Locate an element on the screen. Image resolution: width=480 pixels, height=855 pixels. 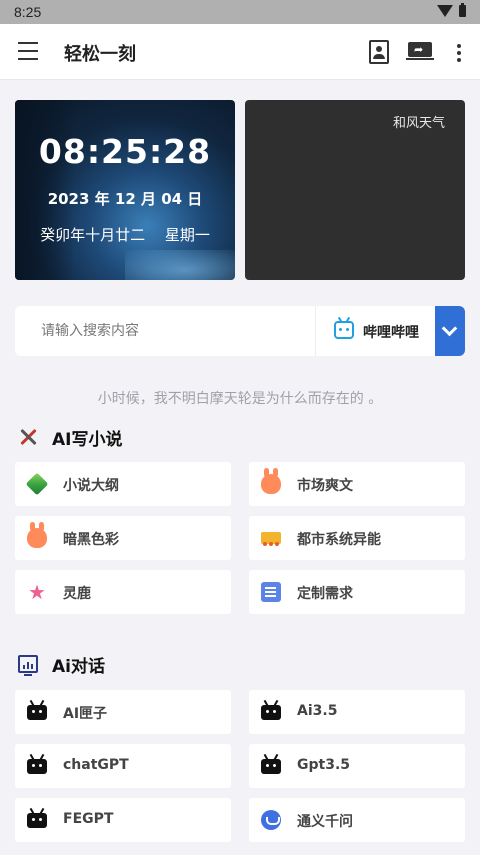
search-input is located at coordinates (165, 331).